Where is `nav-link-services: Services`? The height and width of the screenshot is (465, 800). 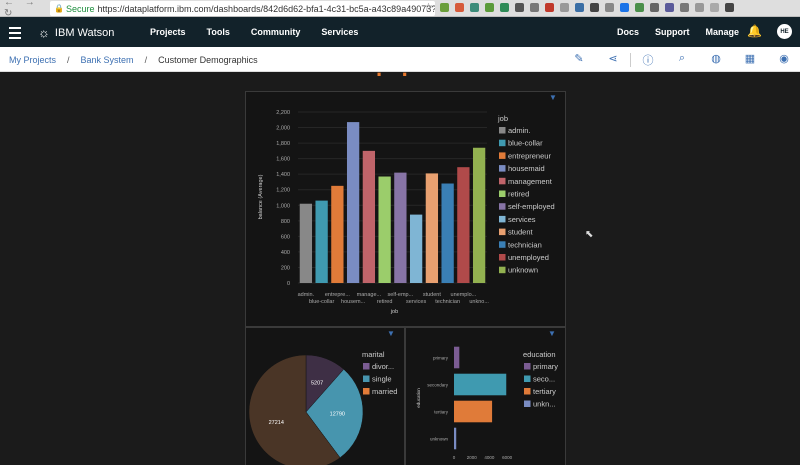 nav-link-services: Services is located at coordinates (339, 32).